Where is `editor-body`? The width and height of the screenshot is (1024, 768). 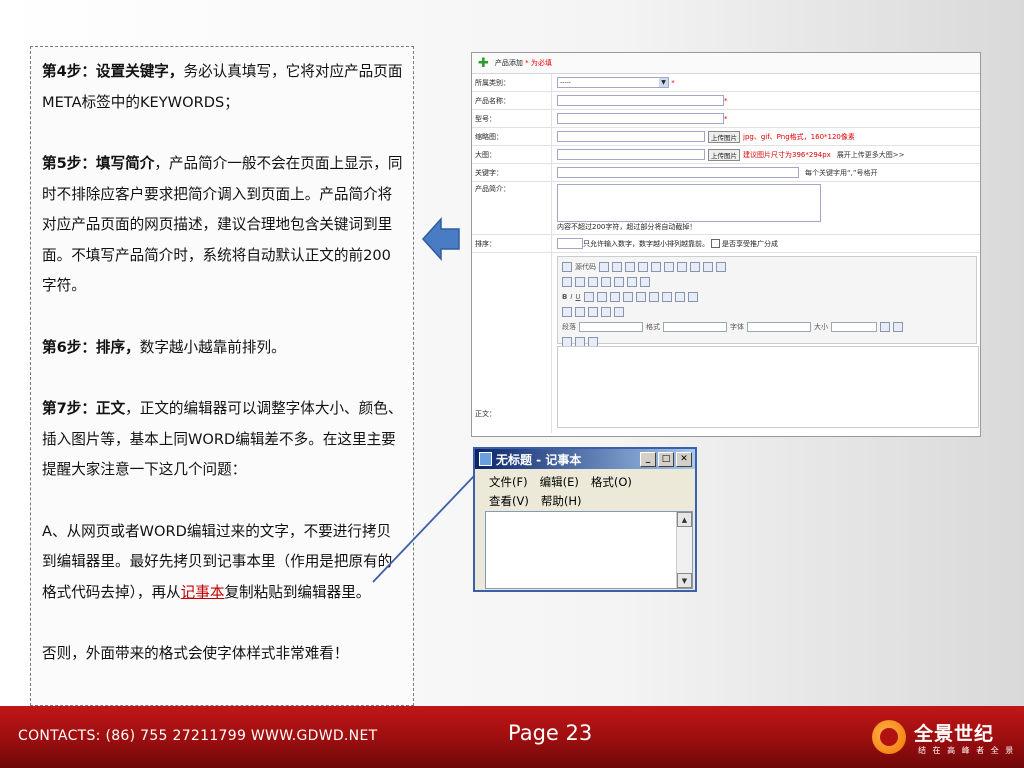
editor-body is located at coordinates (768, 387).